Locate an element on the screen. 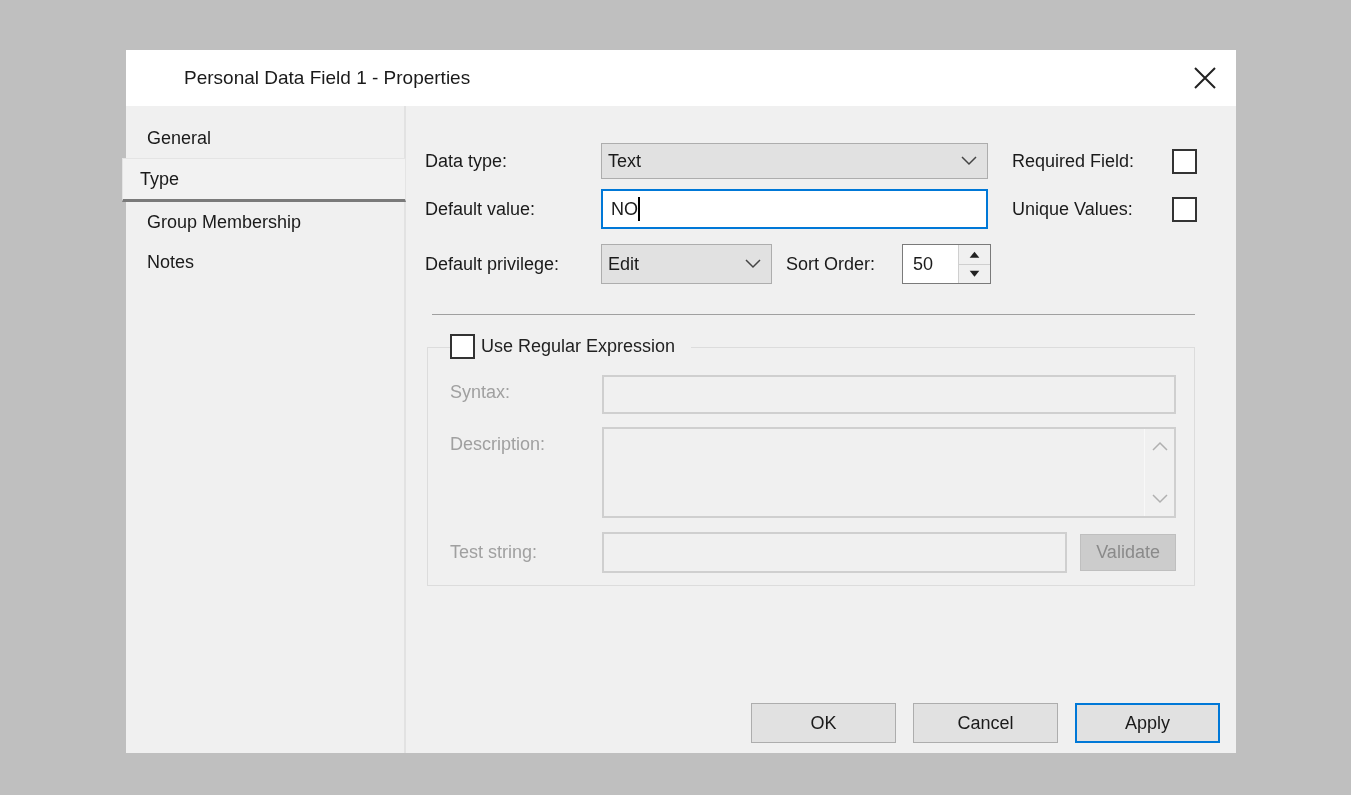  required-checkbox is located at coordinates (1184, 161).